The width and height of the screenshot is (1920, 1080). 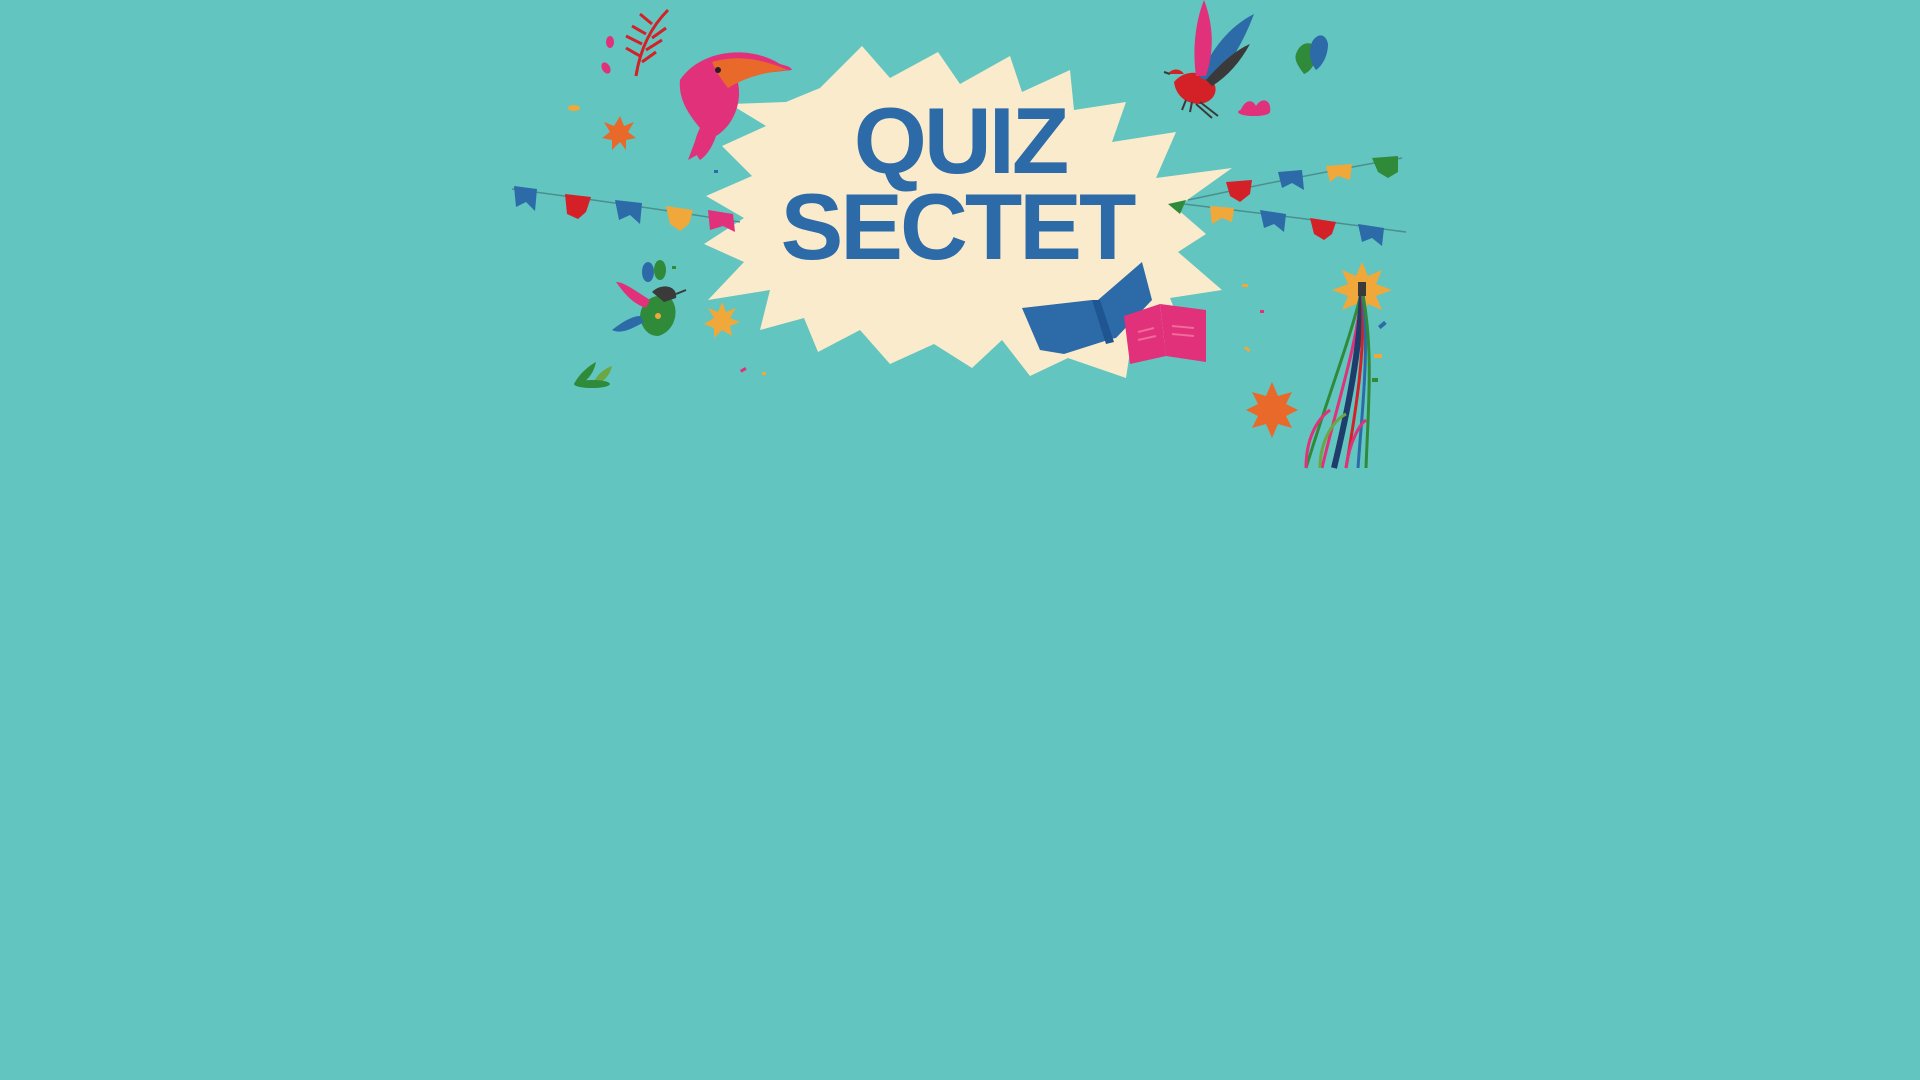 I want to click on leaf-branch-icon, so click(x=619, y=59).